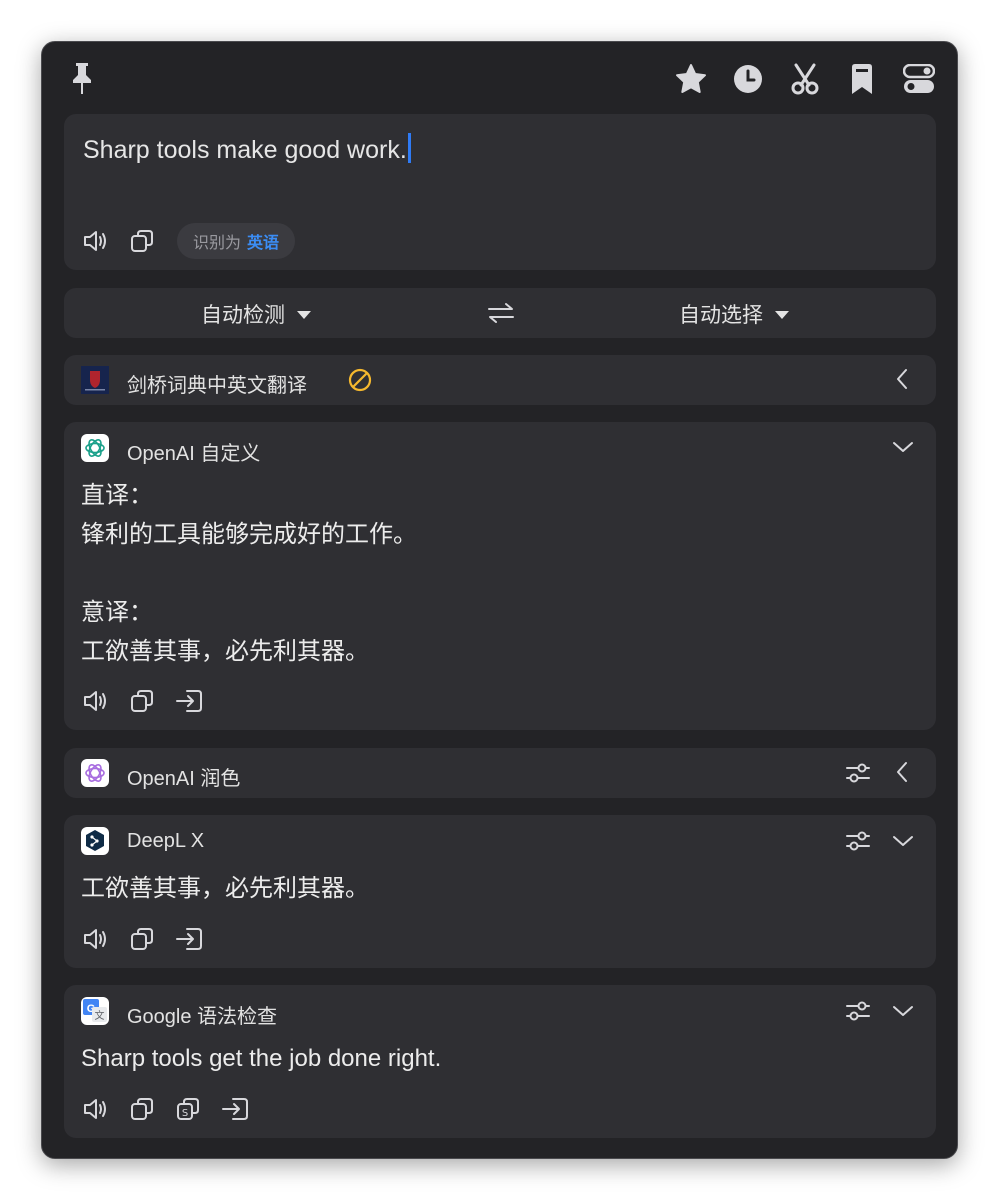 This screenshot has height=1200, width=999. I want to click on scissors-icon, so click(805, 79).